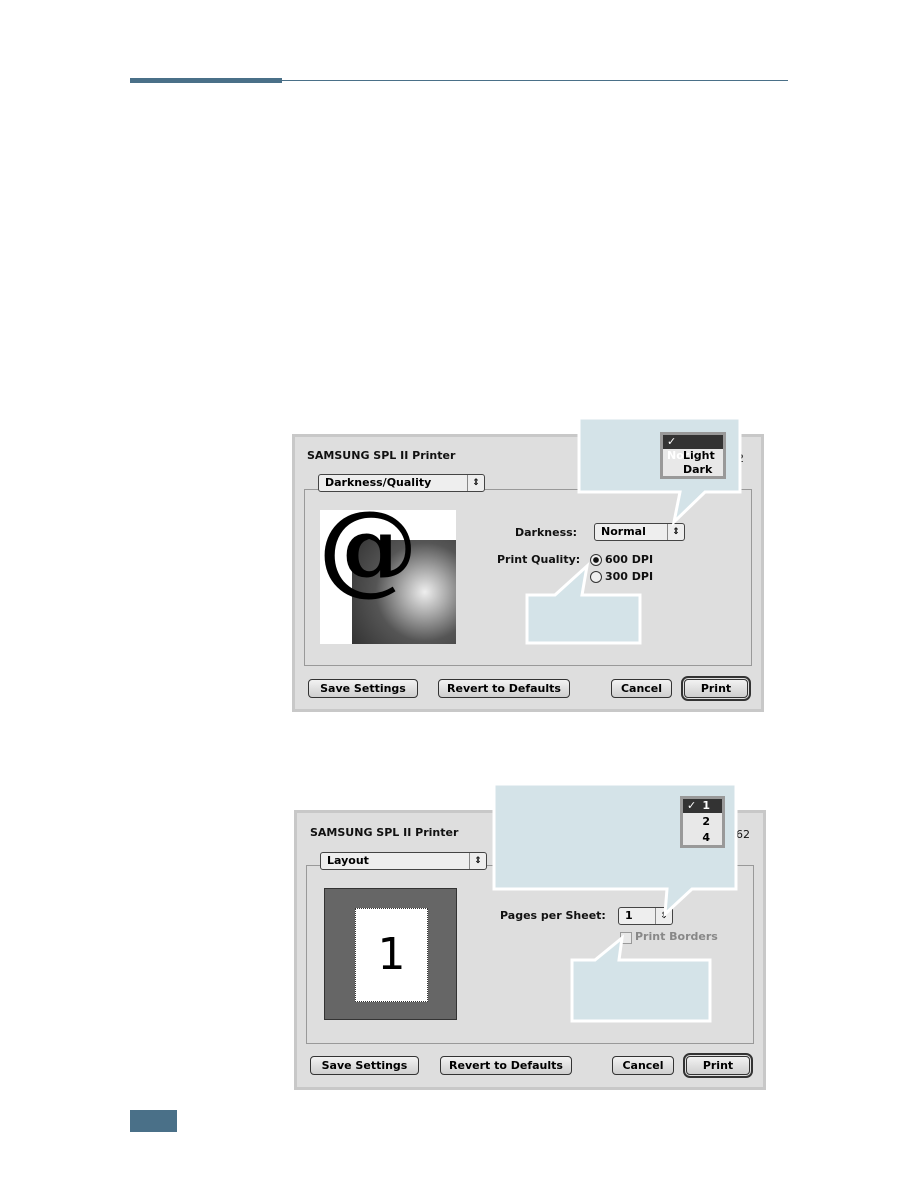 This screenshot has width=918, height=1188. I want to click on darkness-menu: ✓ Normal Light Dark, so click(693, 455).